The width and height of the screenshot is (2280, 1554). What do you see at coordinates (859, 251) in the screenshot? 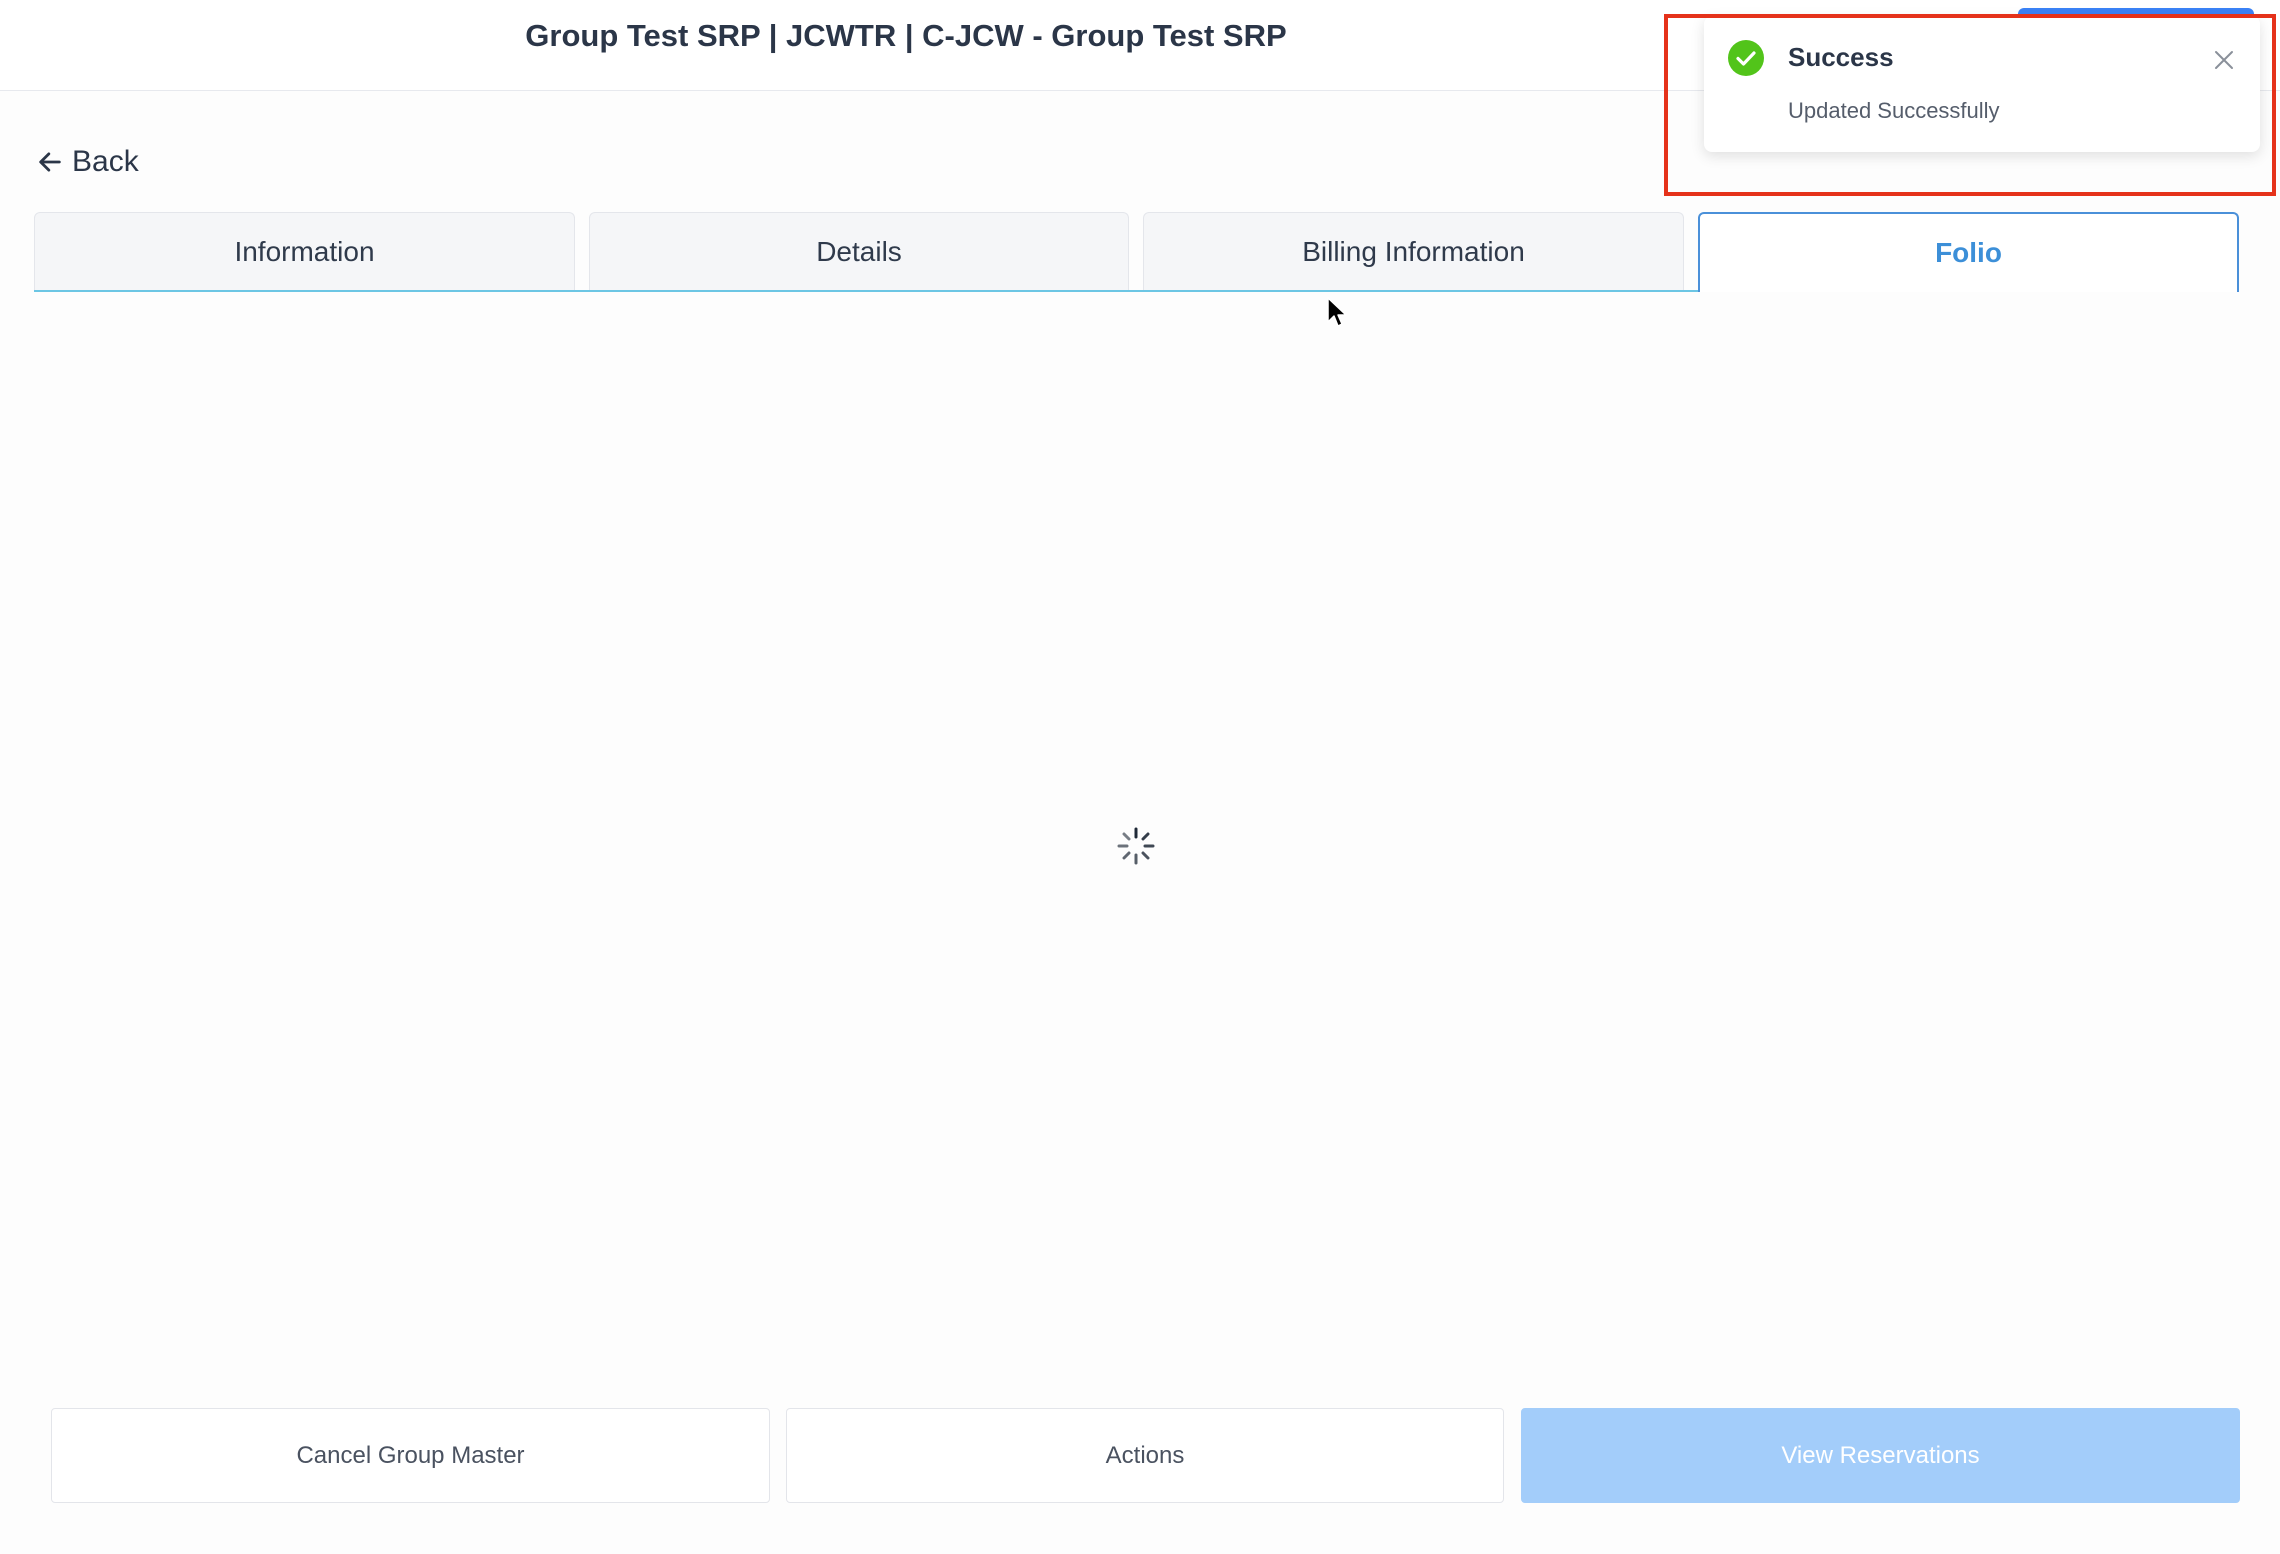
I see `tab-details: Details` at bounding box center [859, 251].